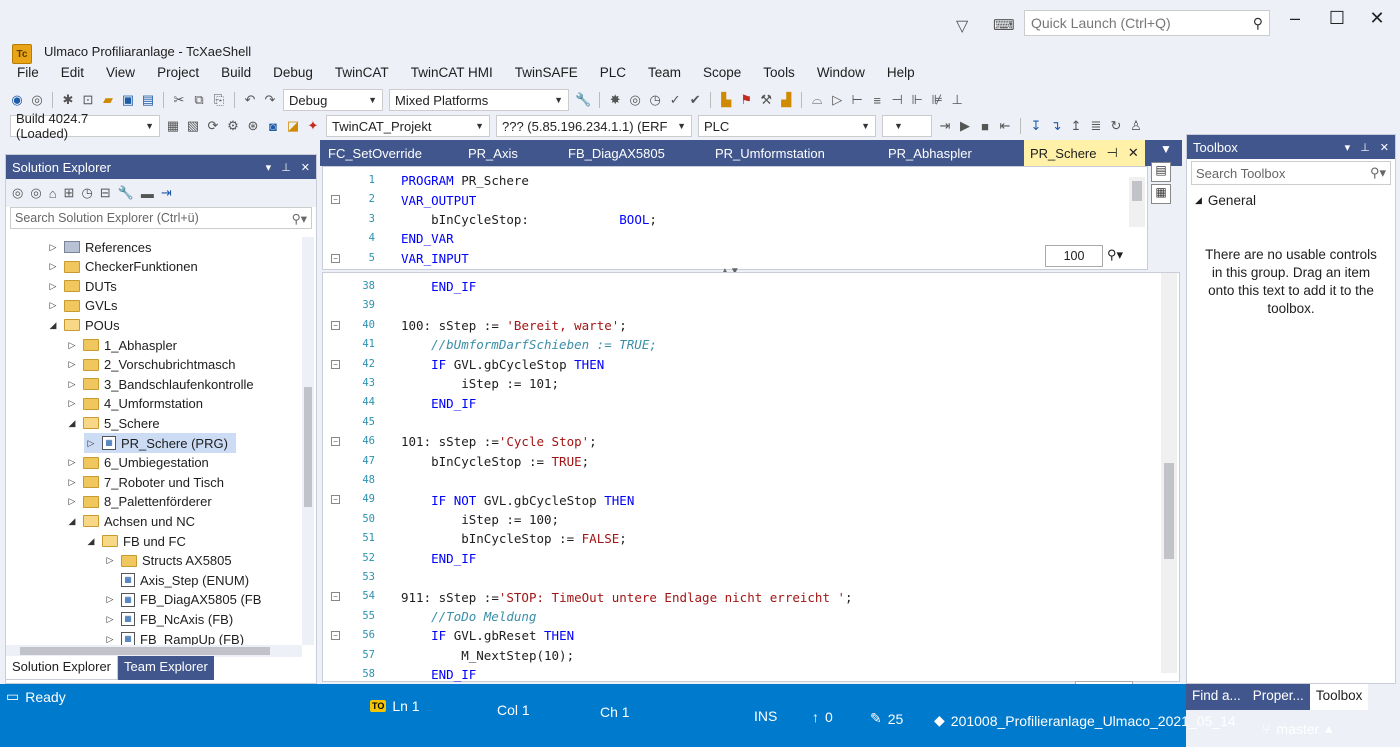 This screenshot has height=747, width=1400. What do you see at coordinates (167, 561) in the screenshot?
I see `tree-item: ▷ Structs AX5805` at bounding box center [167, 561].